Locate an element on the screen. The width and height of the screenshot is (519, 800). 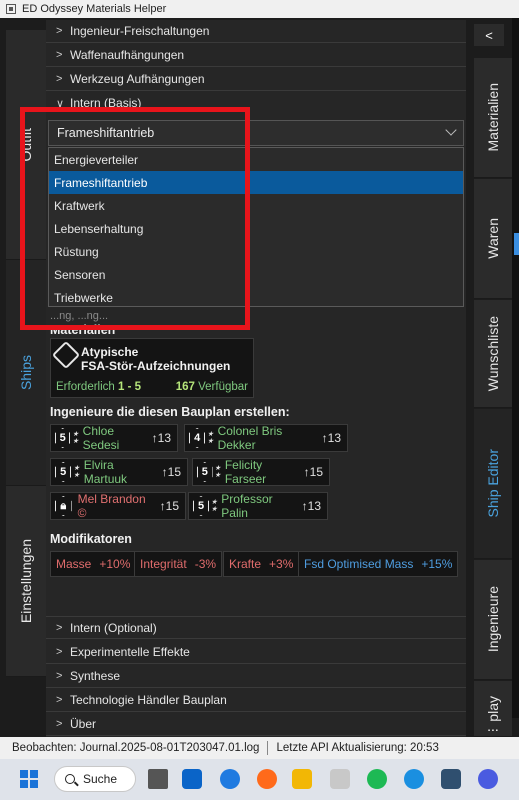
file-explorer-icon is located at coordinates (302, 779).